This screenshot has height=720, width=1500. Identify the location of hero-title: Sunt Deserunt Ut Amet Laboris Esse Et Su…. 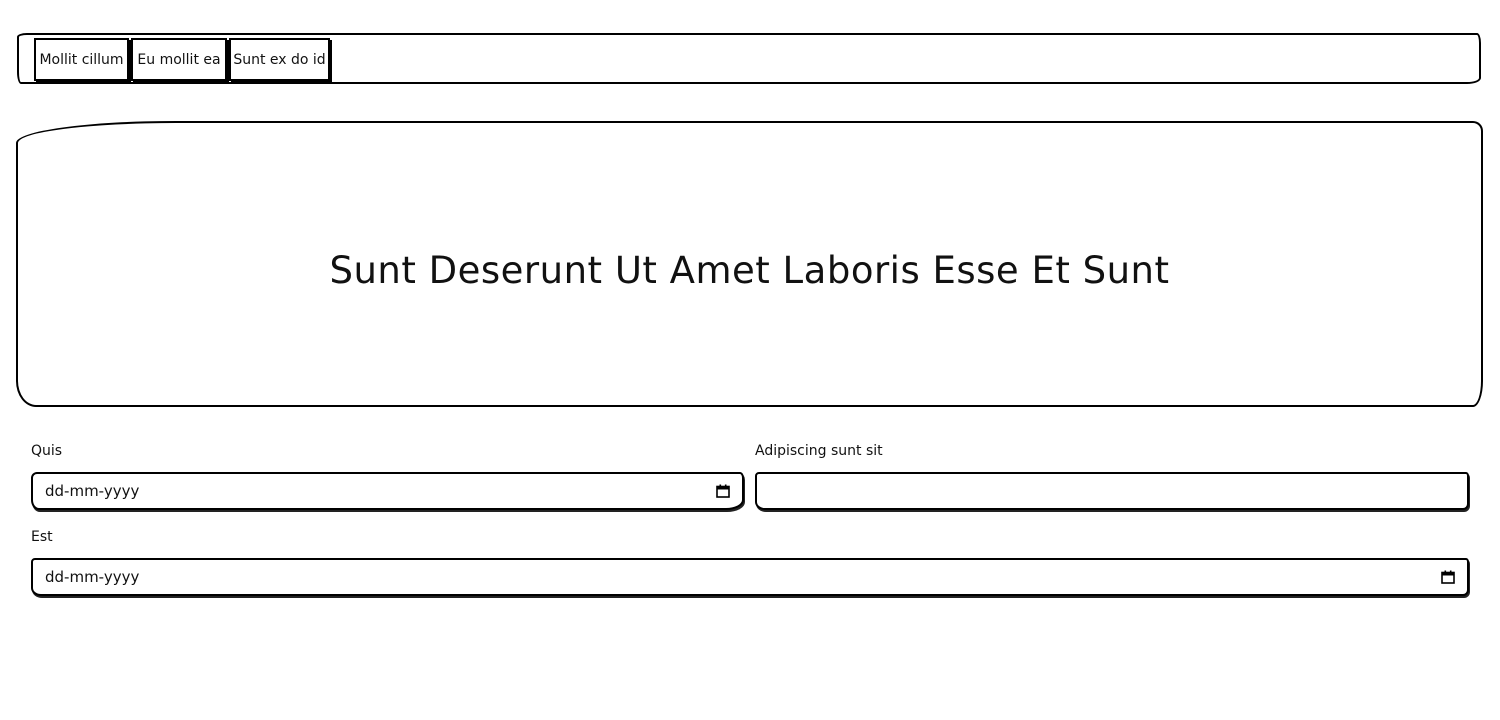
(749, 270).